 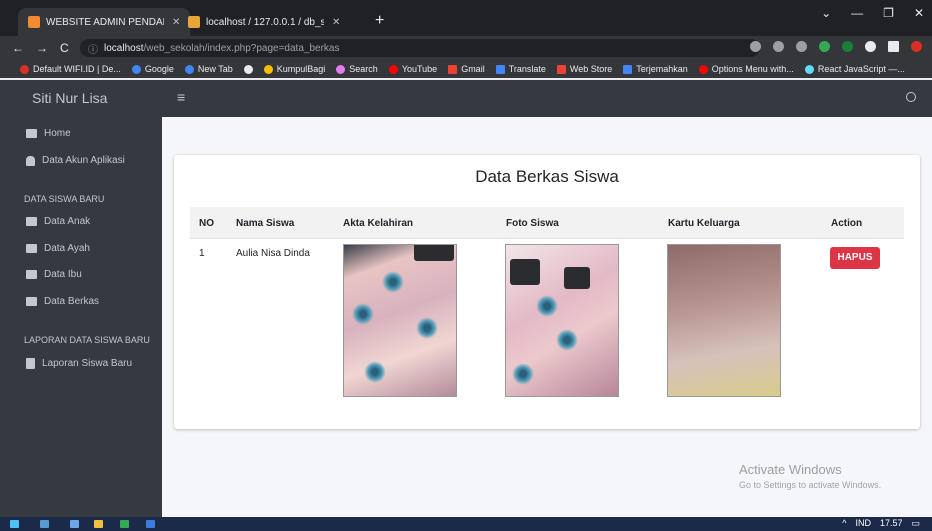 What do you see at coordinates (336, 22) in the screenshot?
I see `close-icon: ✕` at bounding box center [336, 22].